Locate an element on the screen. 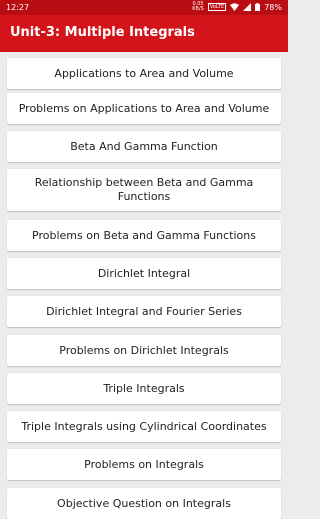 This screenshot has height=519, width=320. app-bar: Unit-3: Multiple Integrals is located at coordinates (144, 33).